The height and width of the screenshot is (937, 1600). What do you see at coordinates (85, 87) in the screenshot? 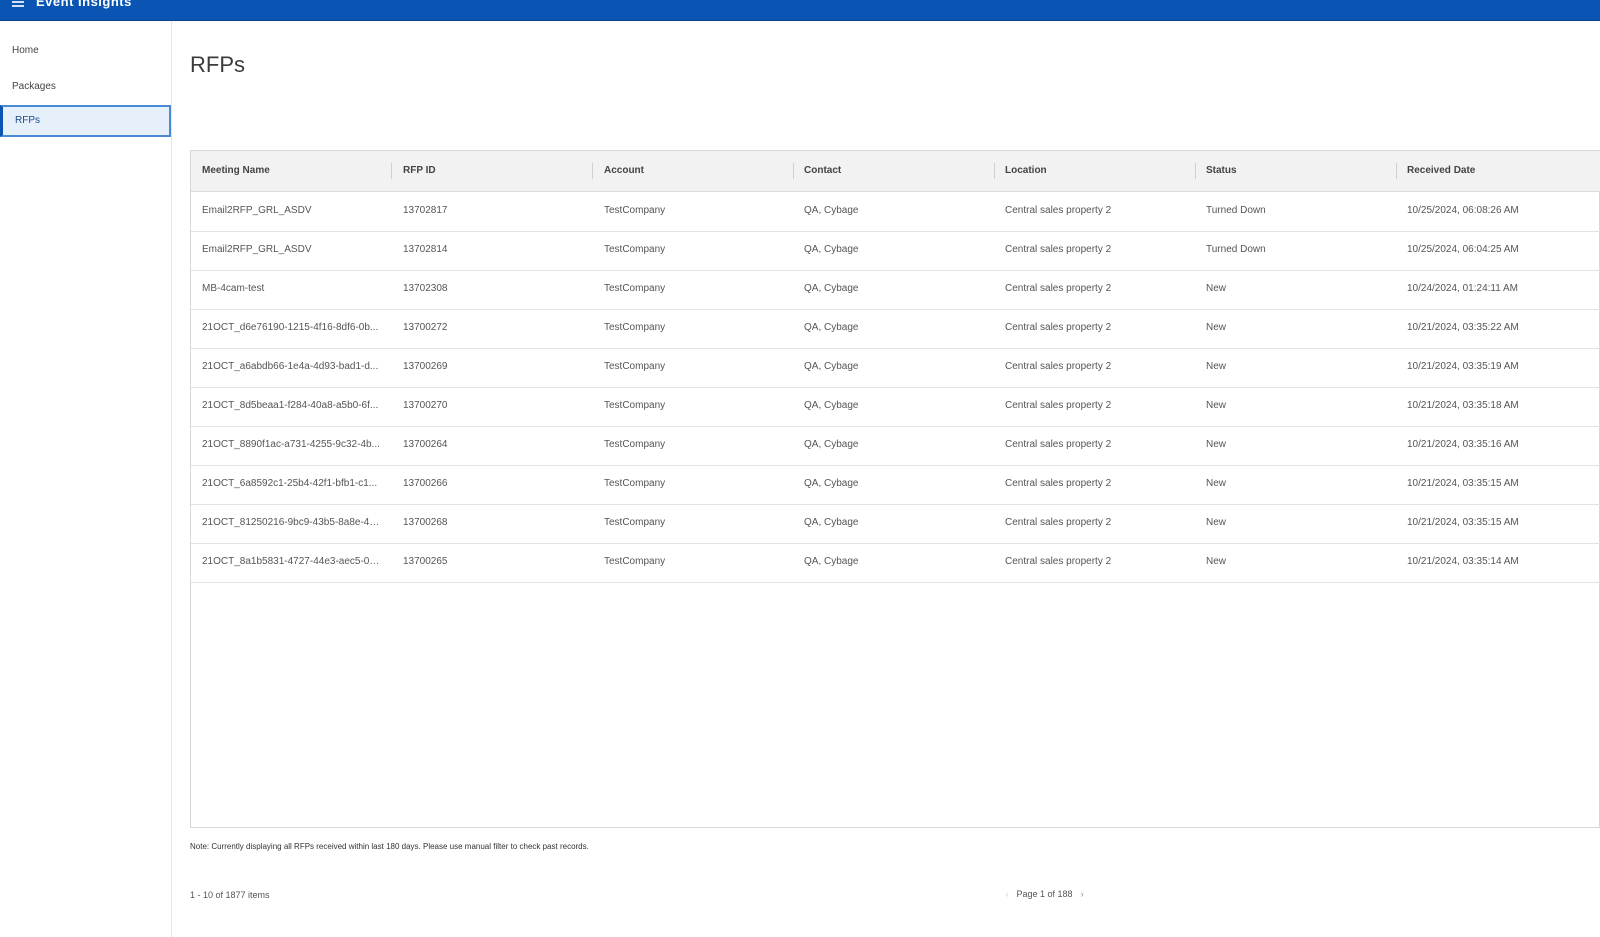
I see `sidebar-item-packages: Packages` at bounding box center [85, 87].